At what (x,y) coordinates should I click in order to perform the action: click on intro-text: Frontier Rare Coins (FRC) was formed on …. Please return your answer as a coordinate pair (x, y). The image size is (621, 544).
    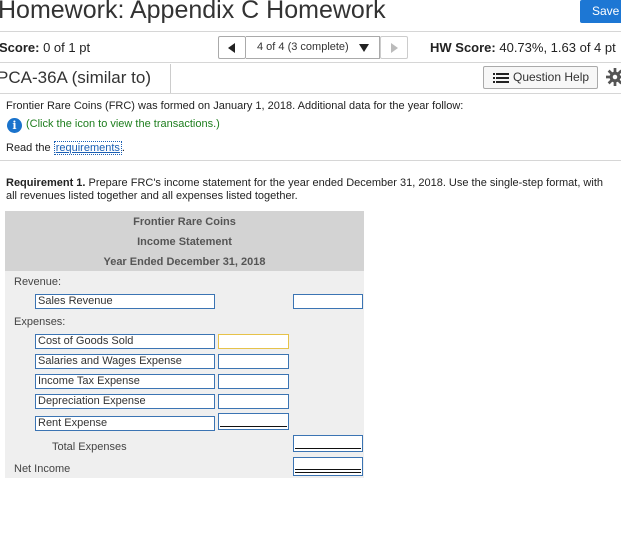
    Looking at the image, I should click on (235, 106).